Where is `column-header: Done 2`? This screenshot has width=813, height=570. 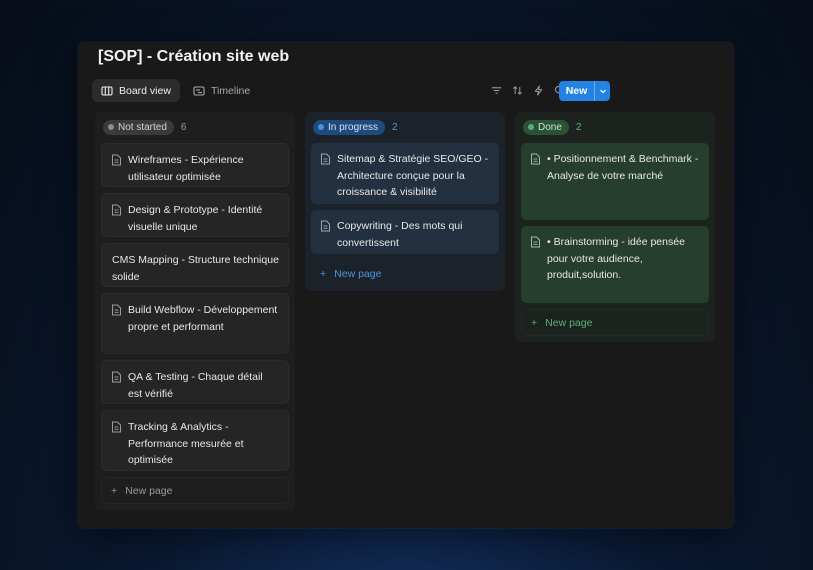 column-header: Done 2 is located at coordinates (615, 127).